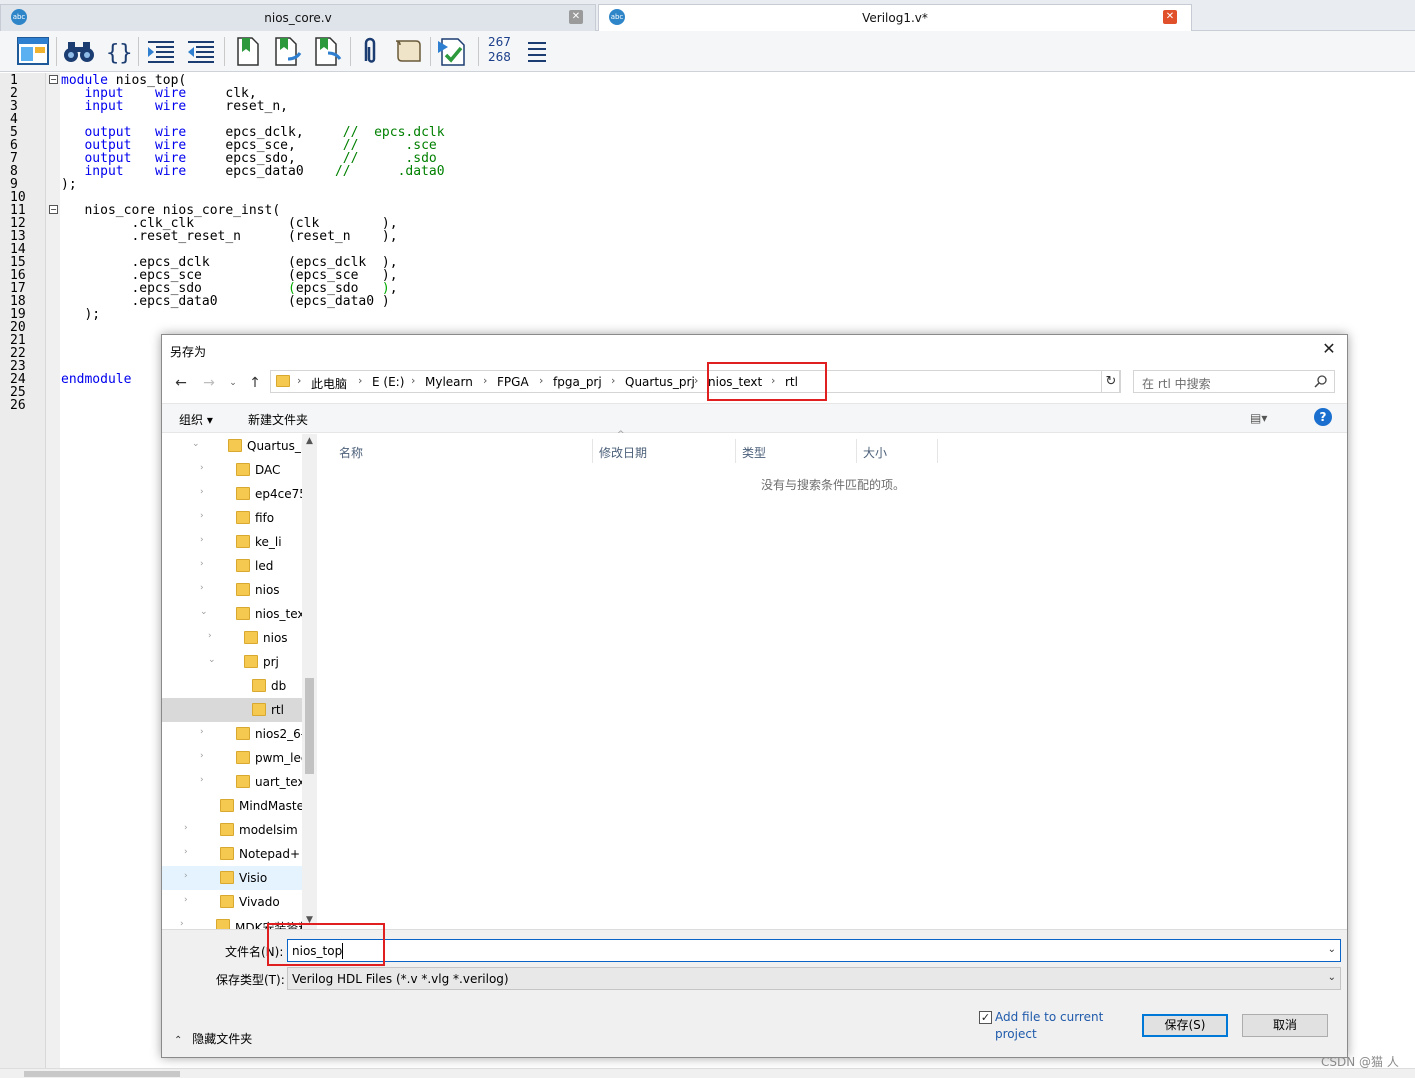  What do you see at coordinates (232, 686) in the screenshot?
I see `tree-item: db` at bounding box center [232, 686].